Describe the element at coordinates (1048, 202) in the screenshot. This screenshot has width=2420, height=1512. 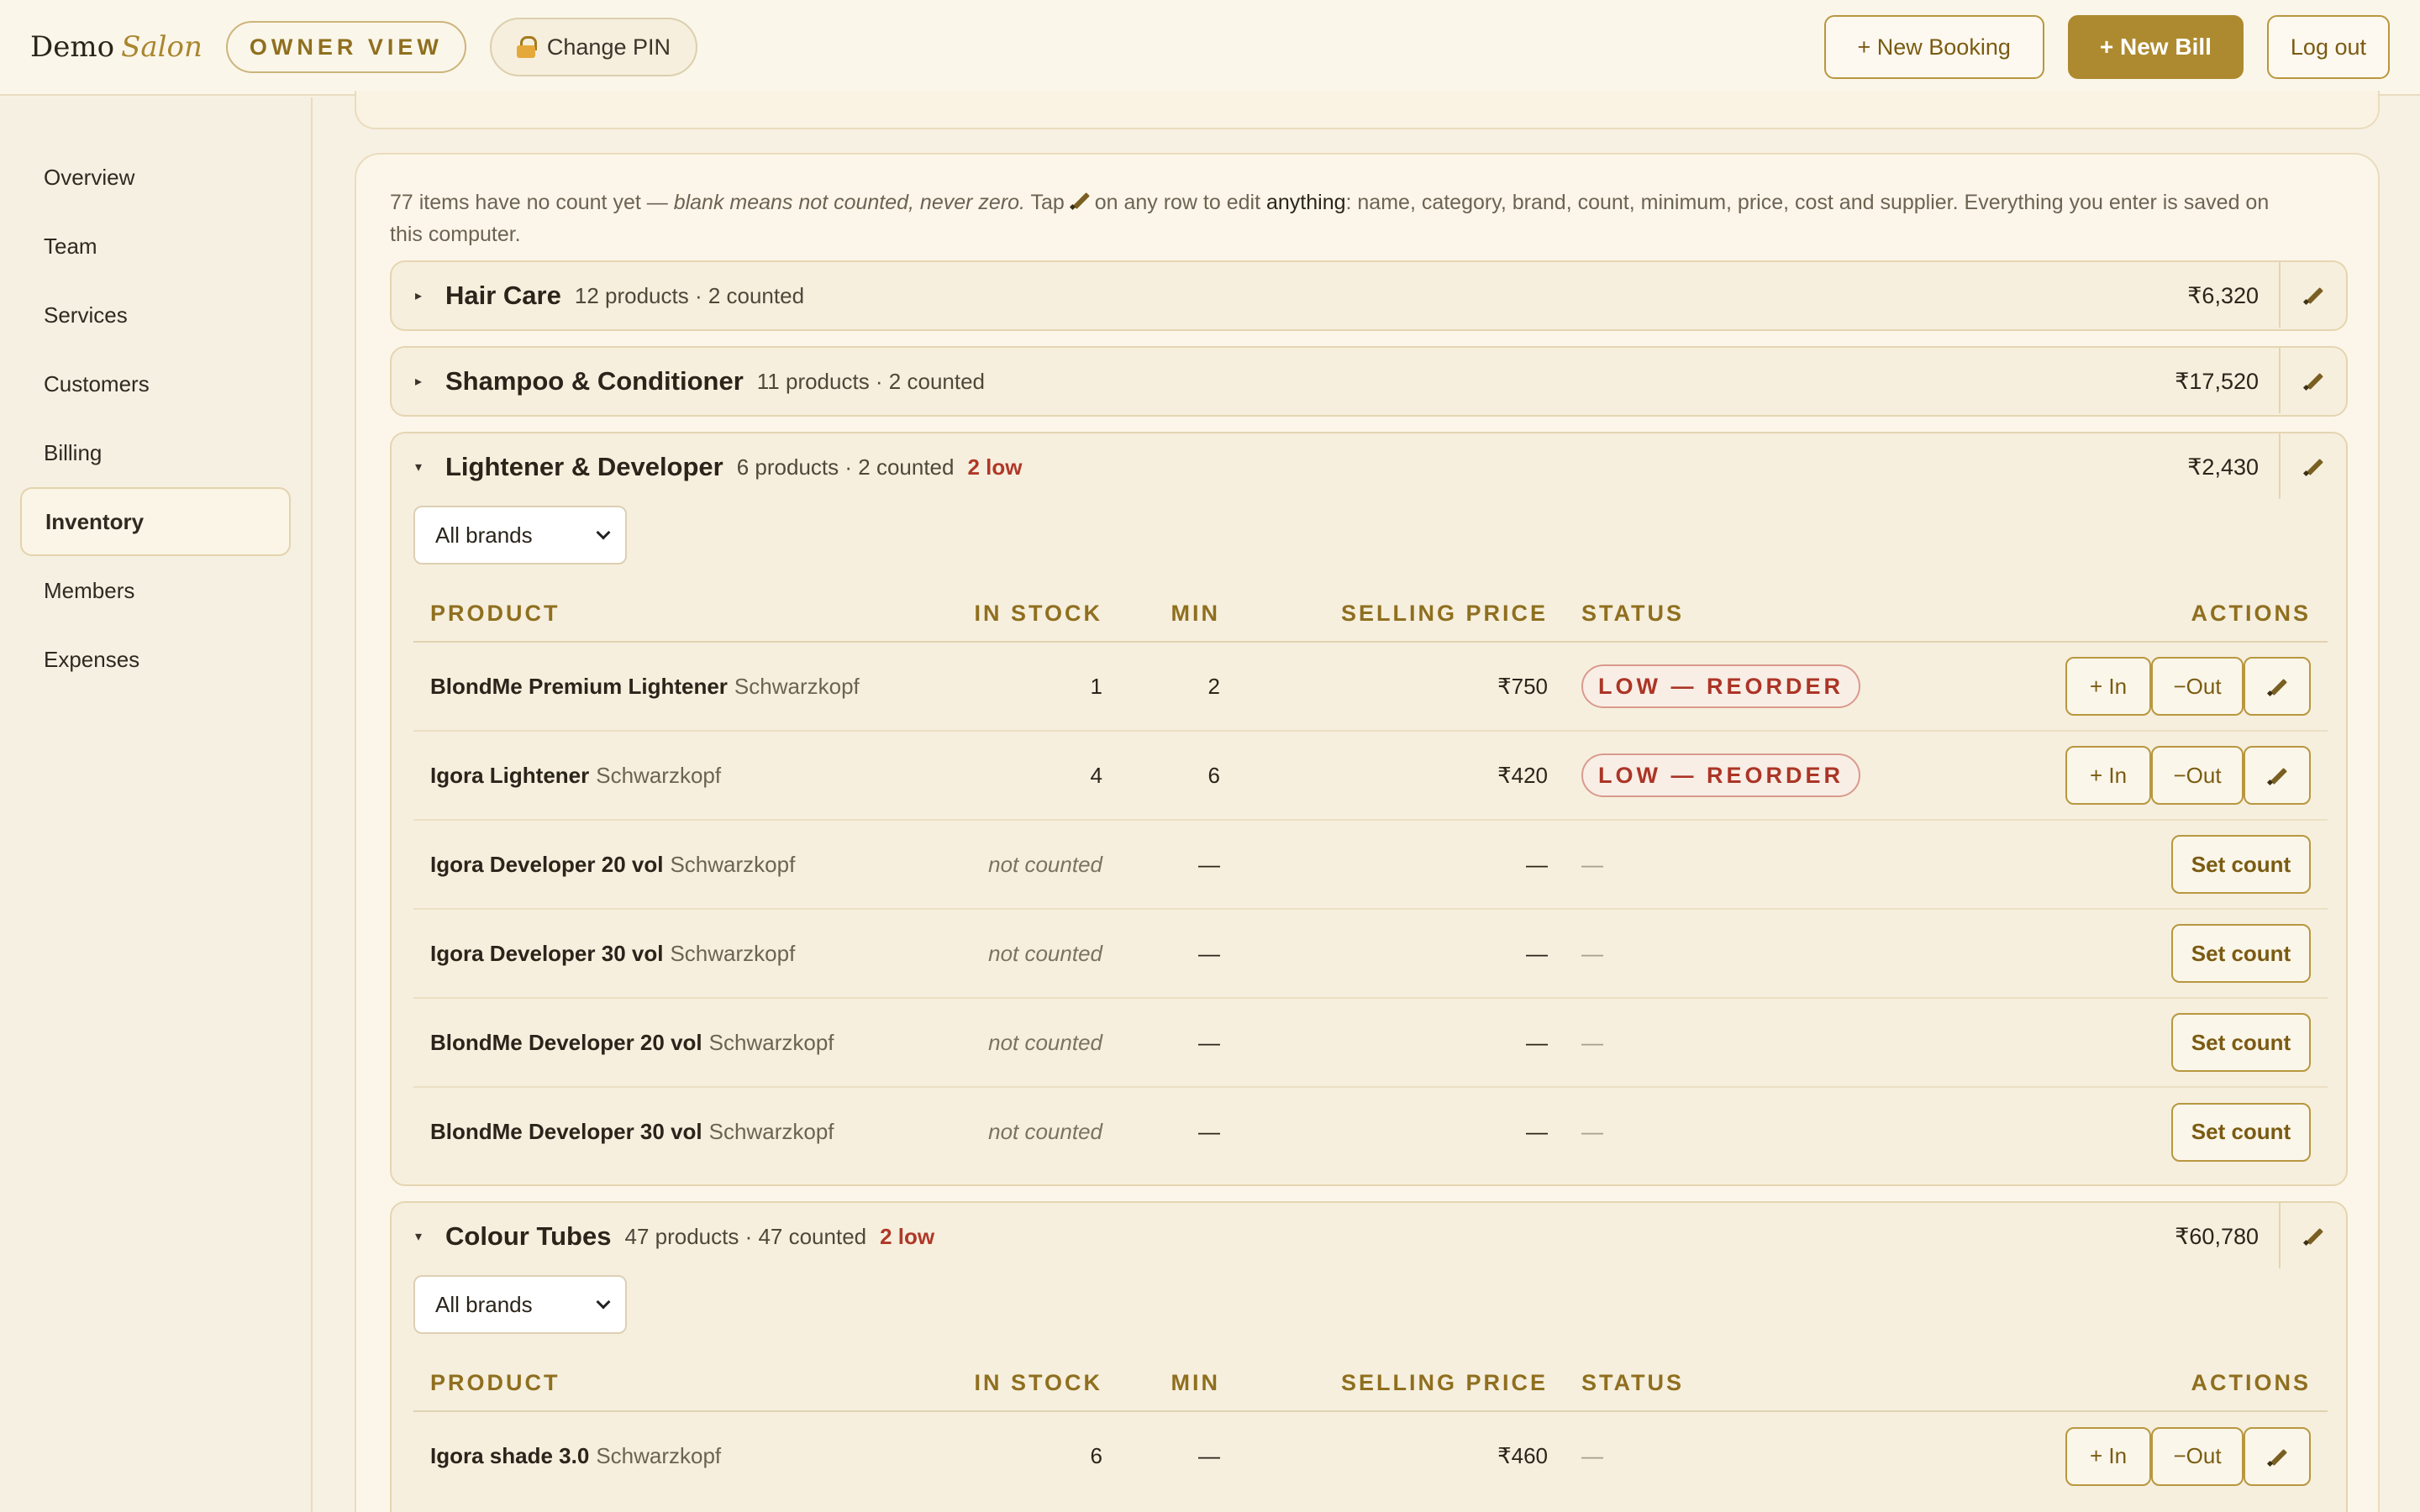
I see `intro-text: Tap` at that location.